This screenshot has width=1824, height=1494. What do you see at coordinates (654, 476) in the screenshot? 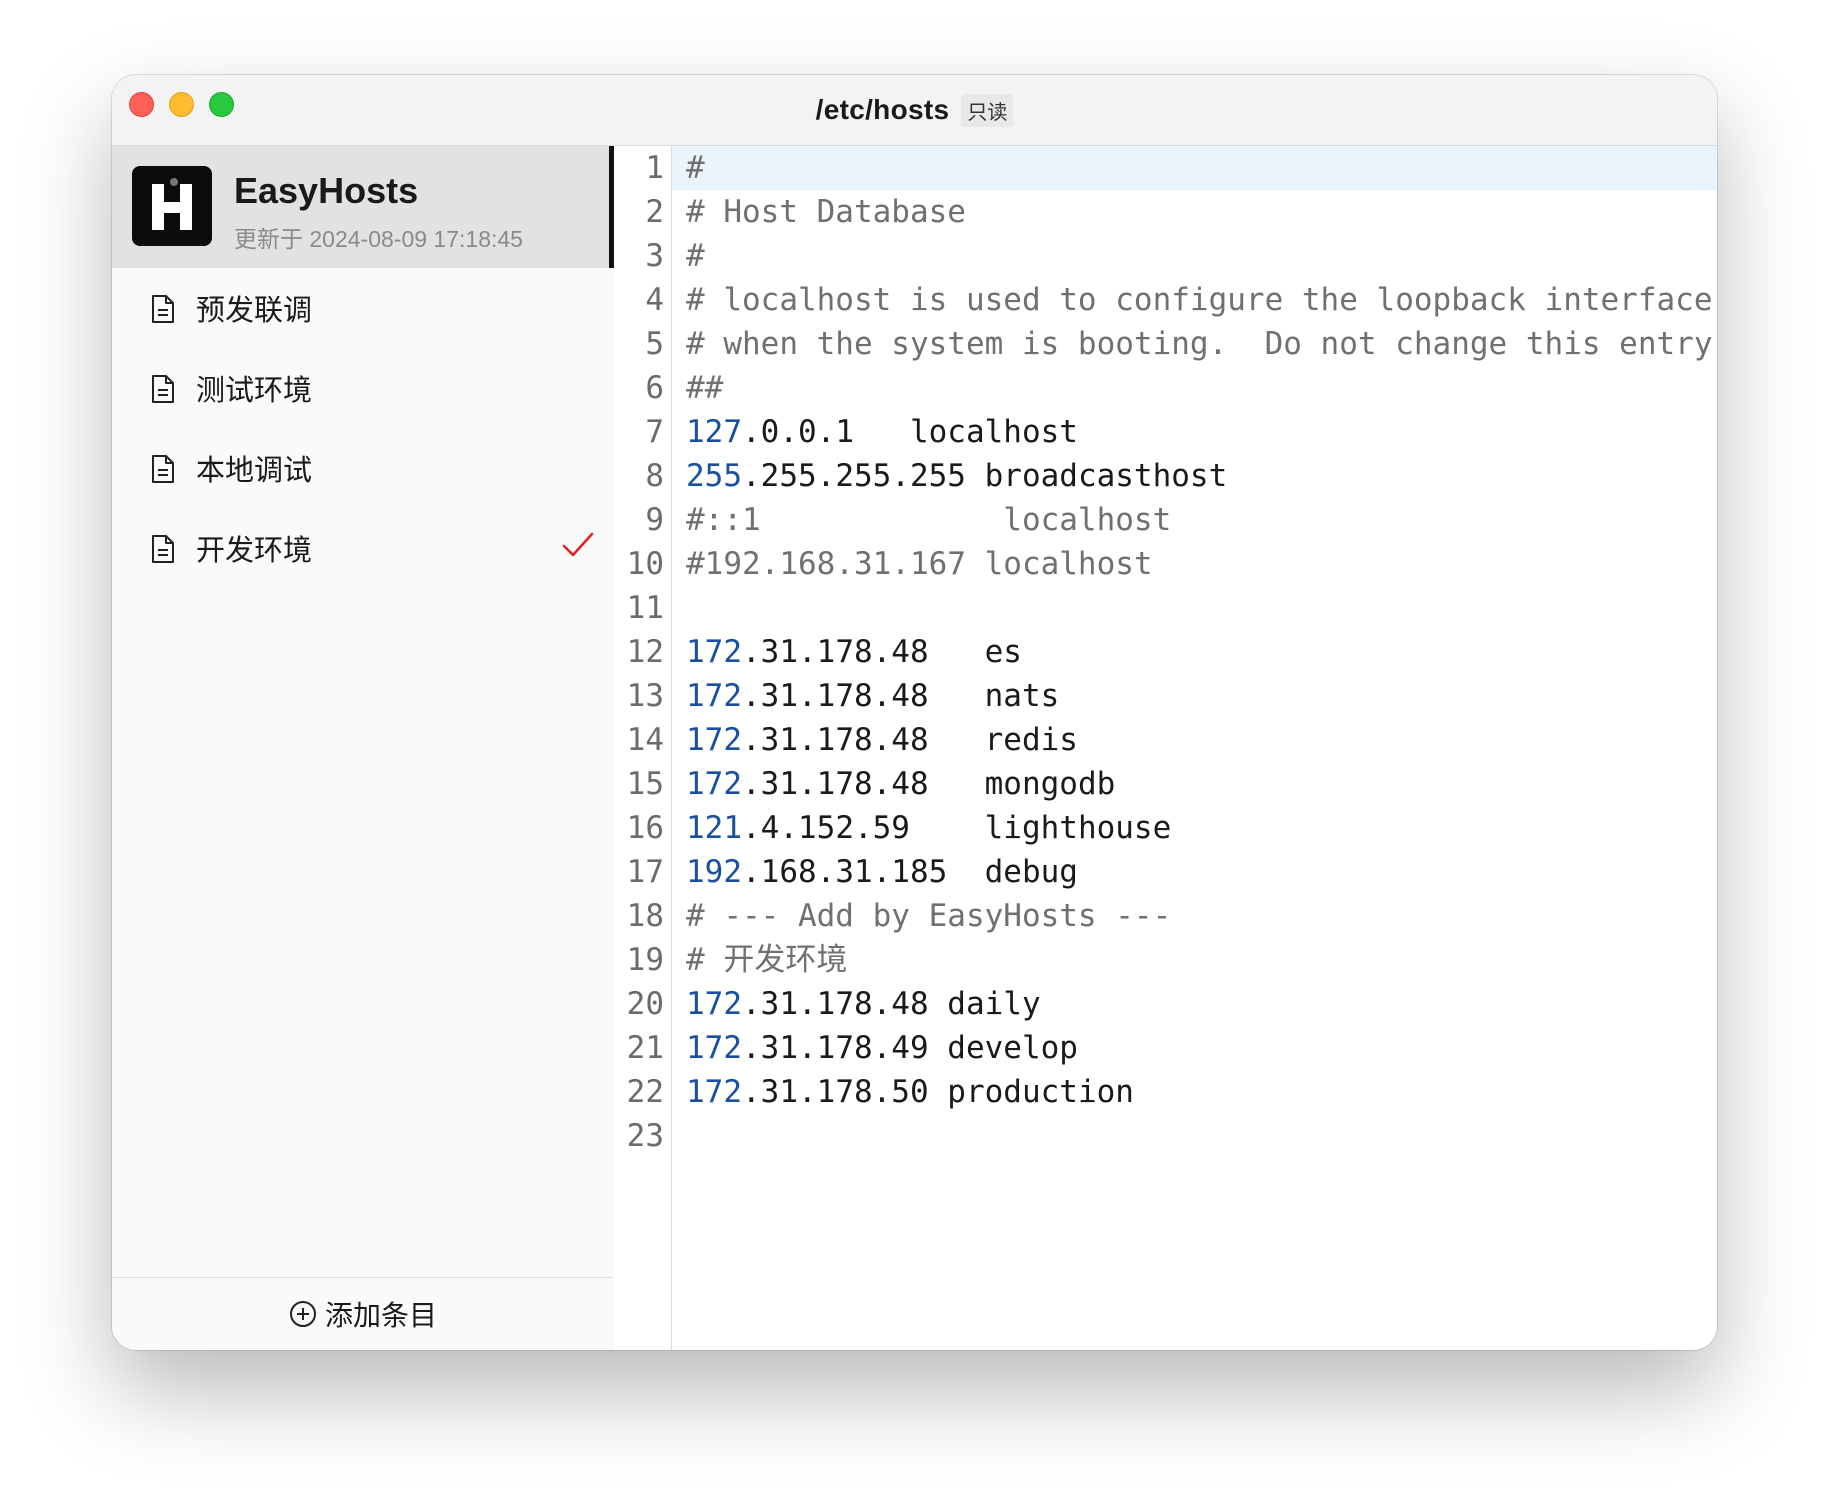
I see `line-number: 8` at bounding box center [654, 476].